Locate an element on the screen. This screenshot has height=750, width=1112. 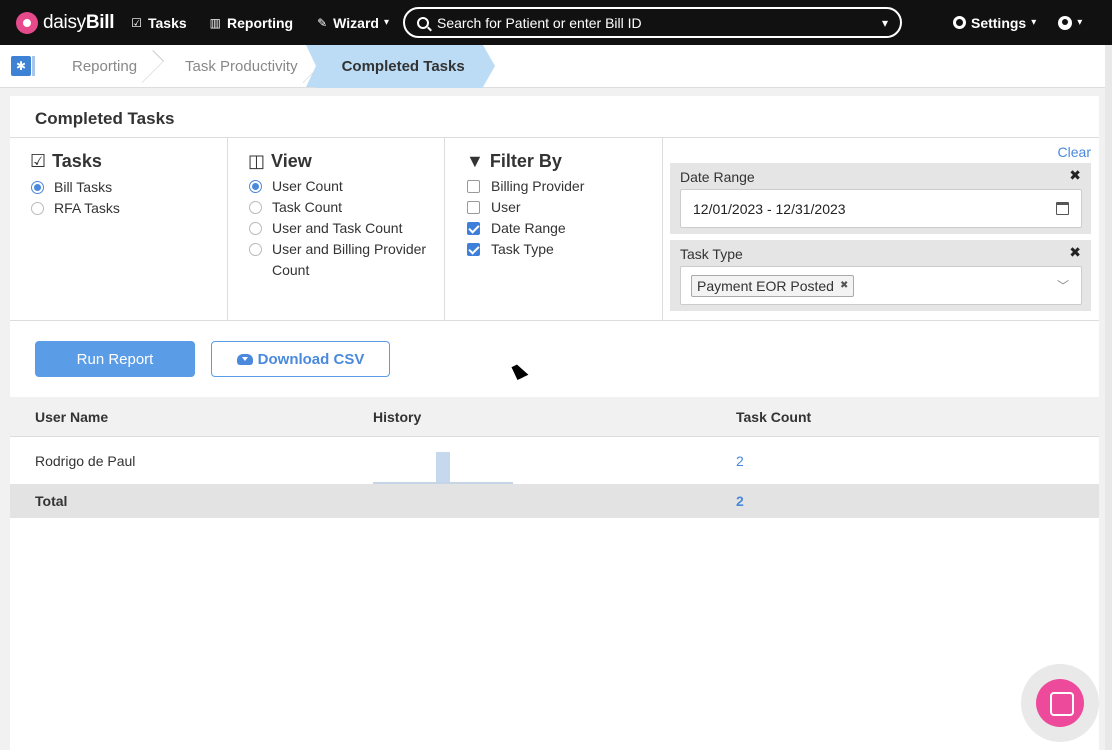
option-label: Task Type is located at coordinates (522, 249).